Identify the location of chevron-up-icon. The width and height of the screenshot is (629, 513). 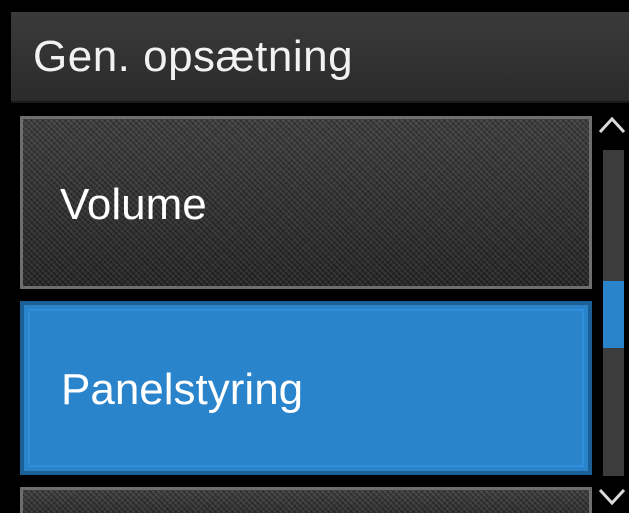
(612, 125).